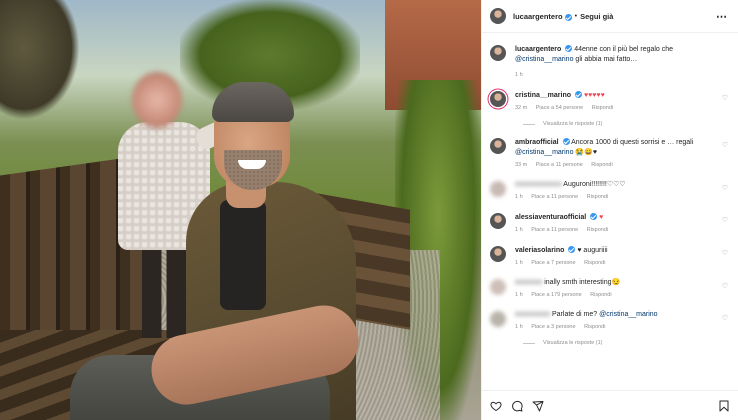  Describe the element at coordinates (596, 16) in the screenshot. I see `following-button: Segui già` at that location.